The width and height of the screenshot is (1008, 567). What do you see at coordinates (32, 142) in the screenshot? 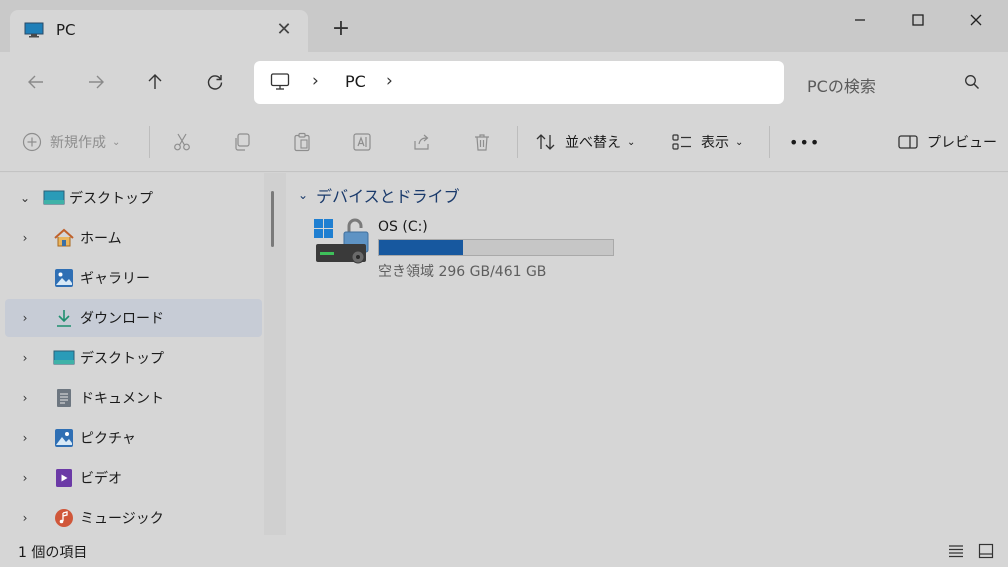
I see `plus-circle-icon` at bounding box center [32, 142].